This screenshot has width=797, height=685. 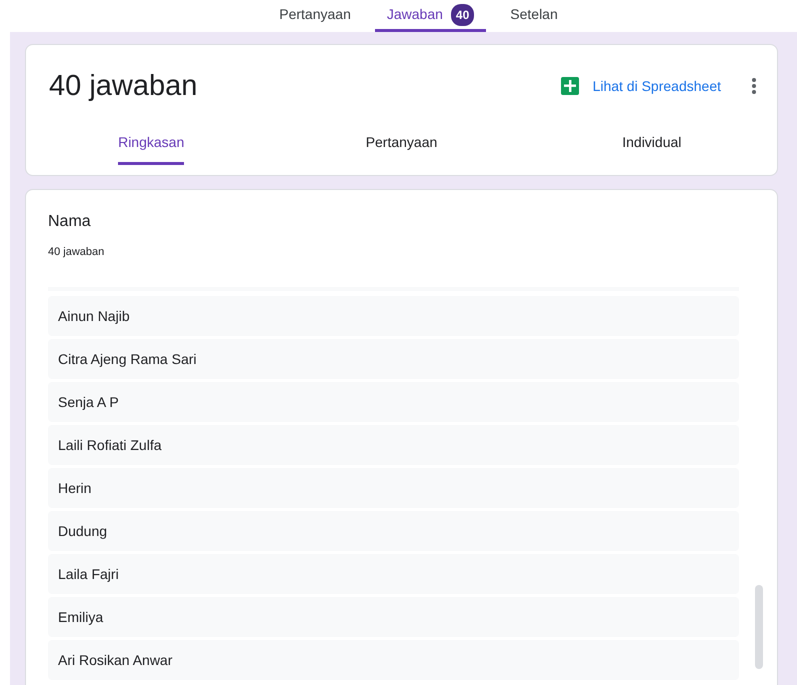 What do you see at coordinates (393, 531) in the screenshot?
I see `answer-item: Dudung` at bounding box center [393, 531].